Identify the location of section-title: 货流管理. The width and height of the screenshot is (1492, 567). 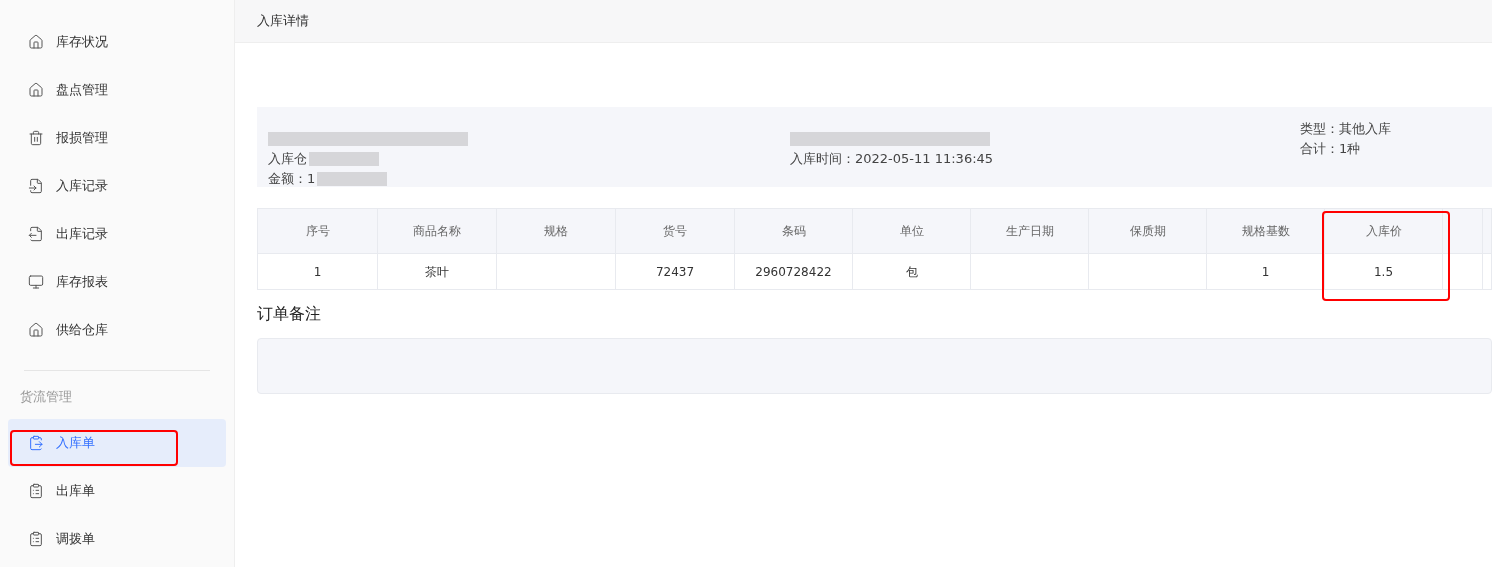
(46, 397).